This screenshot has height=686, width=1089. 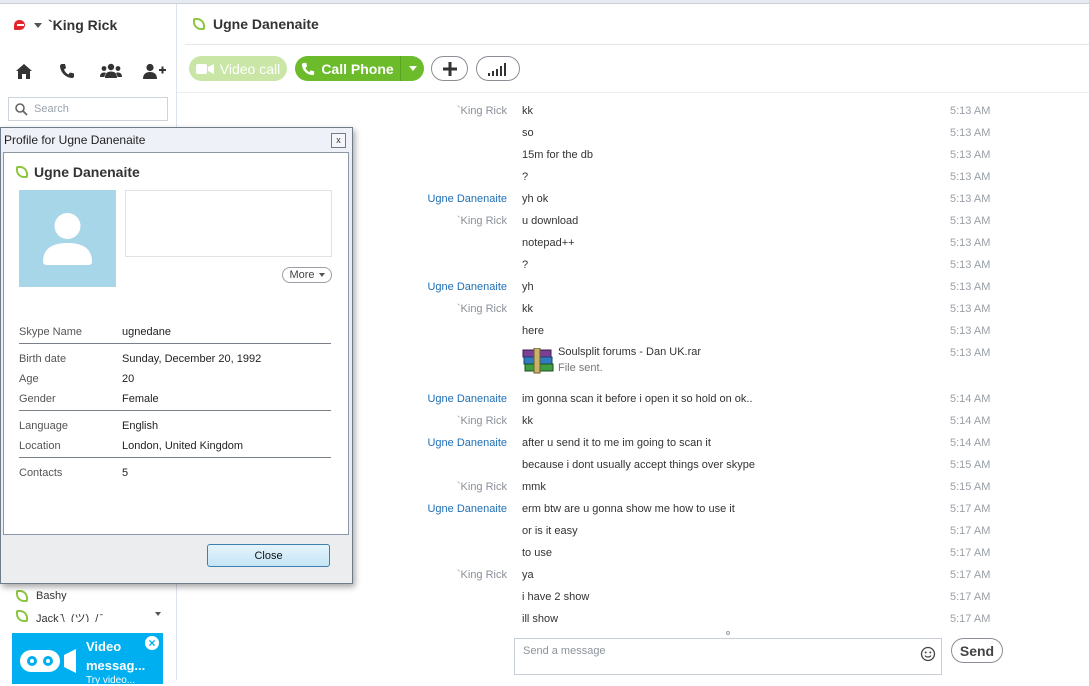 I want to click on add-participant-button, so click(x=449, y=68).